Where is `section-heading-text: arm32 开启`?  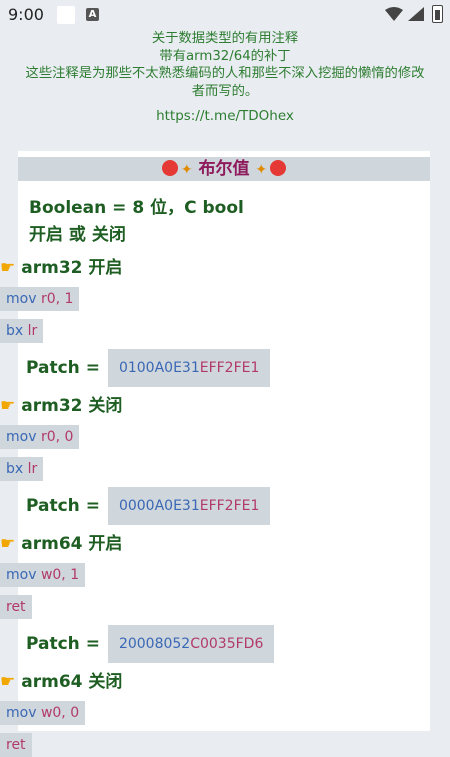 section-heading-text: arm32 开启 is located at coordinates (72, 268).